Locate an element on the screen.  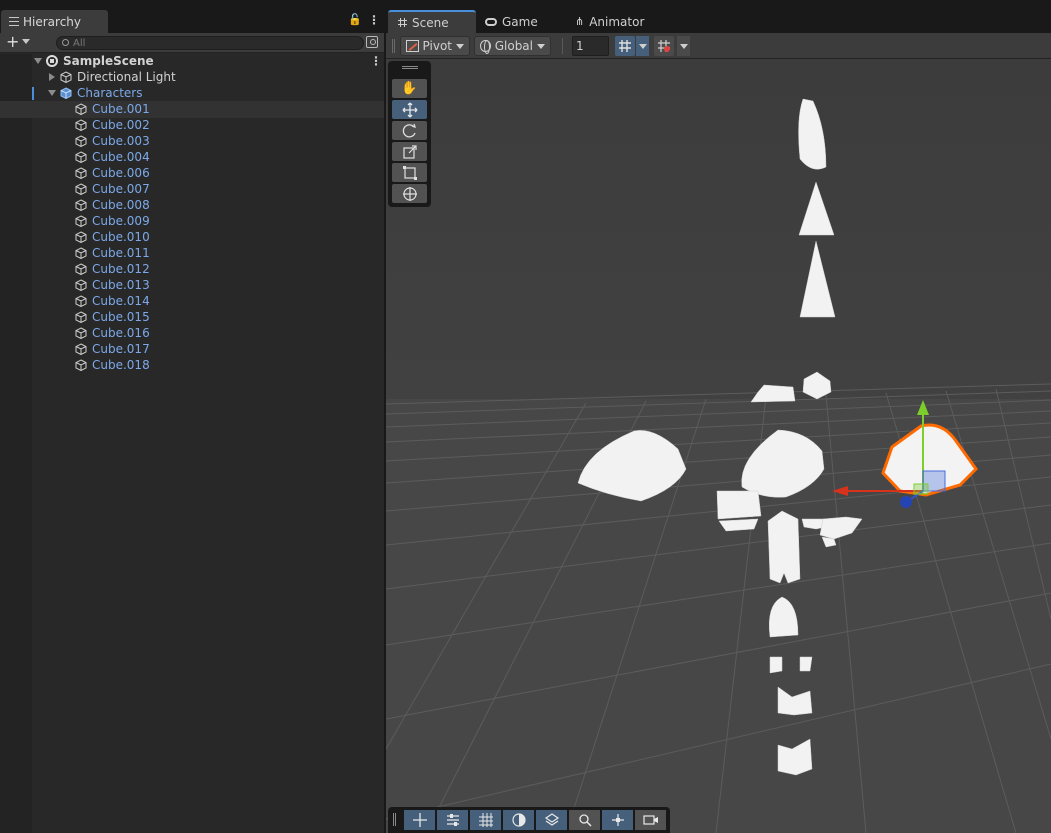
hierarchy-child-row: Cube.006 is located at coordinates (112, 173).